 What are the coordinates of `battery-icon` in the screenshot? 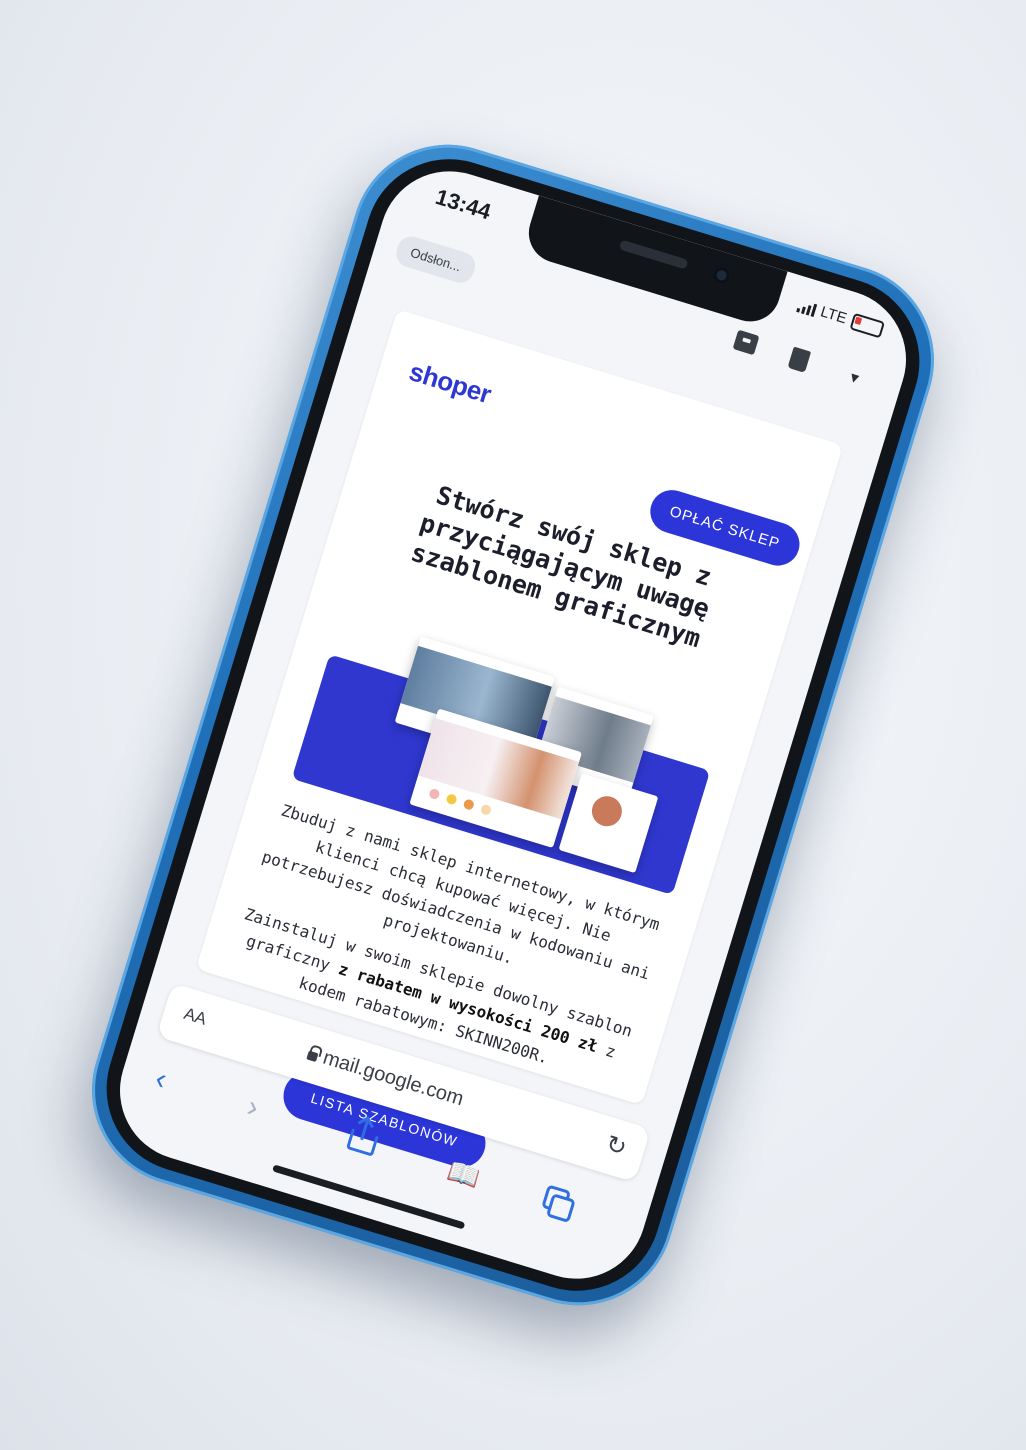 It's located at (867, 325).